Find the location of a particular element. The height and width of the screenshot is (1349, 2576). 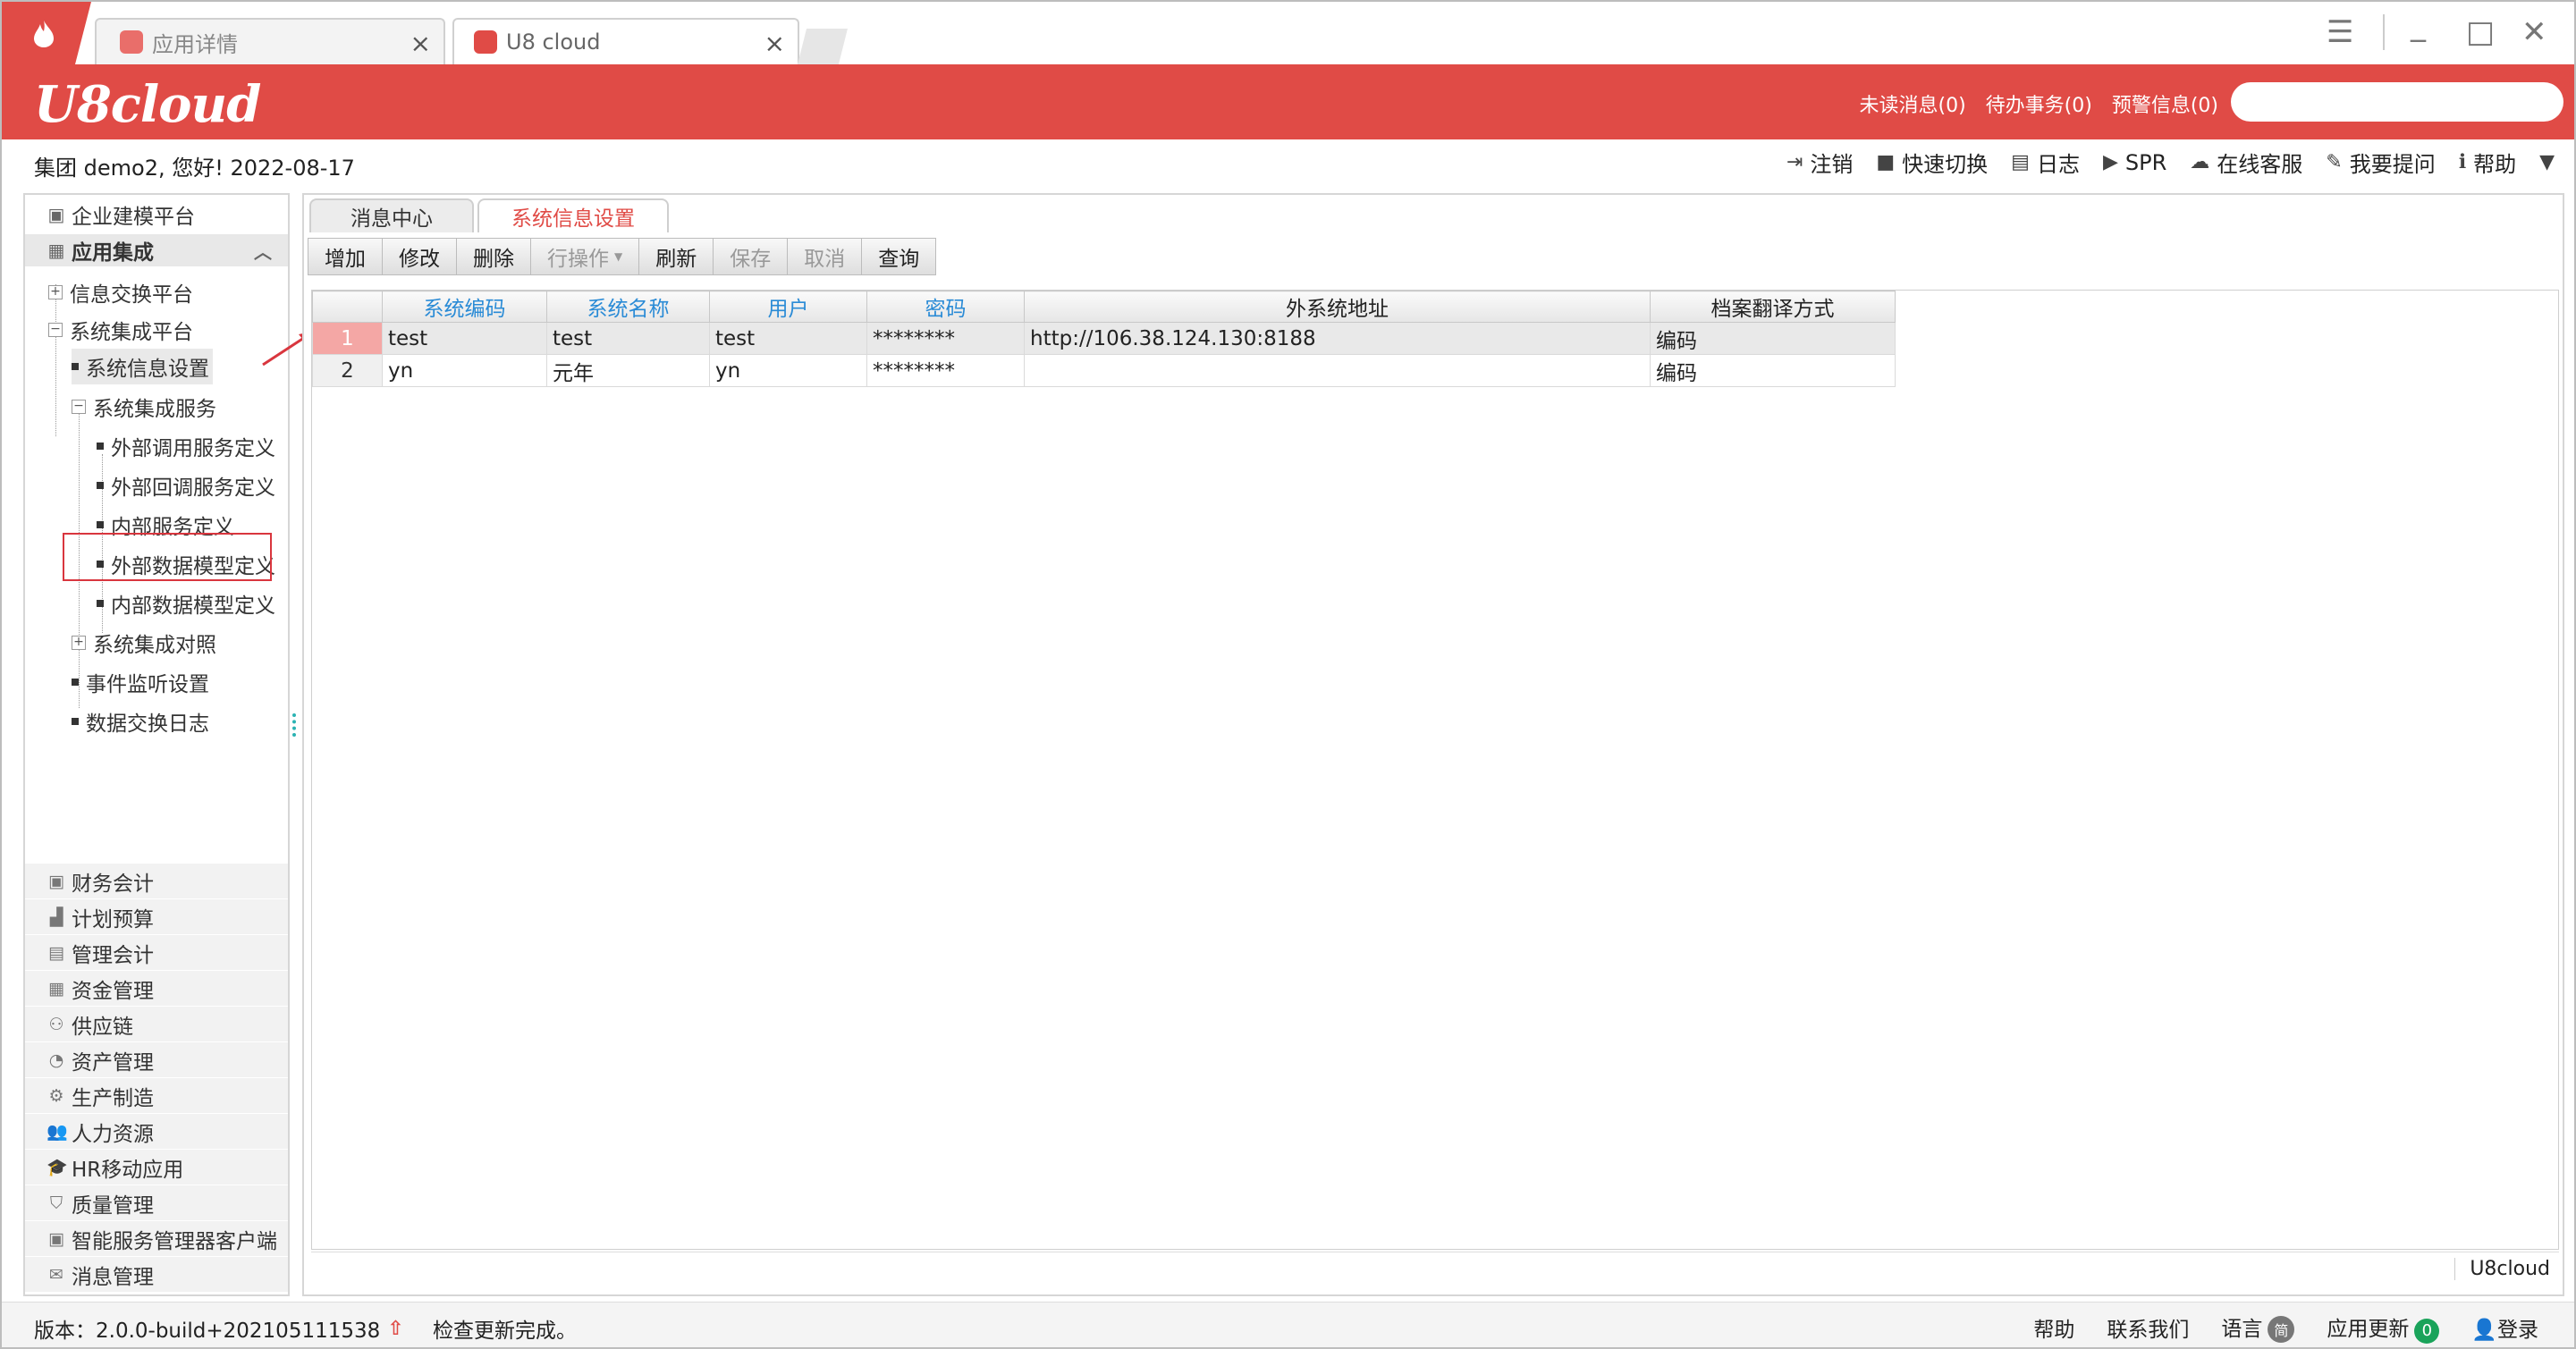

sidebar-item-ext-callback: 外部回调服务定义 is located at coordinates (186, 485).